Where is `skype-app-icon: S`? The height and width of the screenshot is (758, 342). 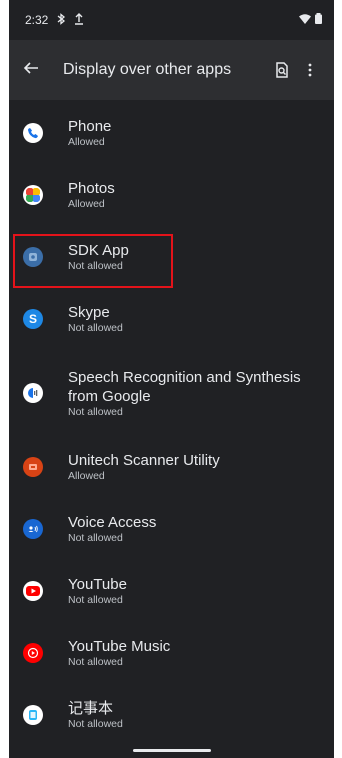 skype-app-icon: S is located at coordinates (33, 319).